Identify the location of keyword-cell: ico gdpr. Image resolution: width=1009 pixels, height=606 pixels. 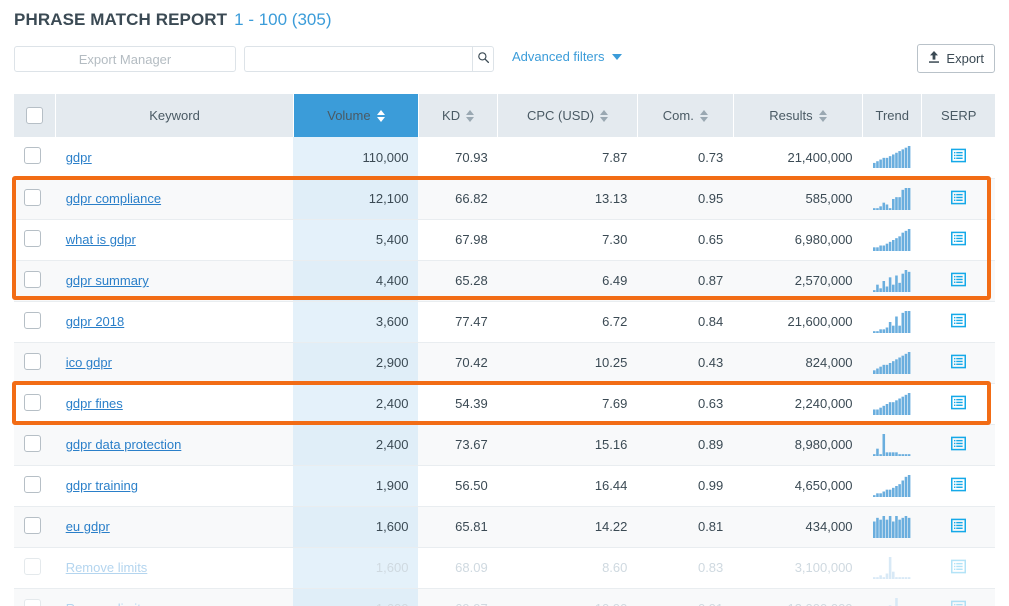
(174, 363).